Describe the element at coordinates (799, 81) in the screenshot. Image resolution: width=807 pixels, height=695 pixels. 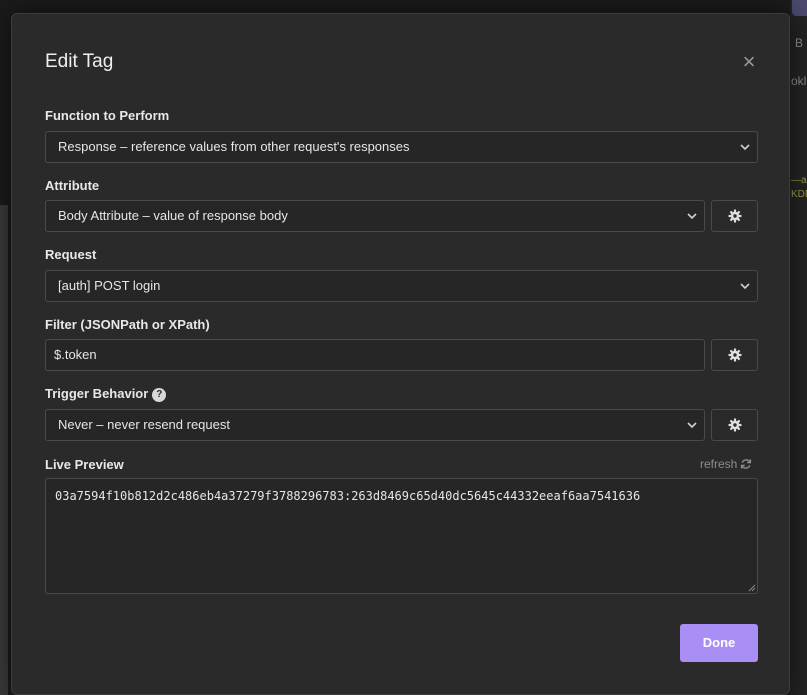
I see `background-text: okli` at that location.